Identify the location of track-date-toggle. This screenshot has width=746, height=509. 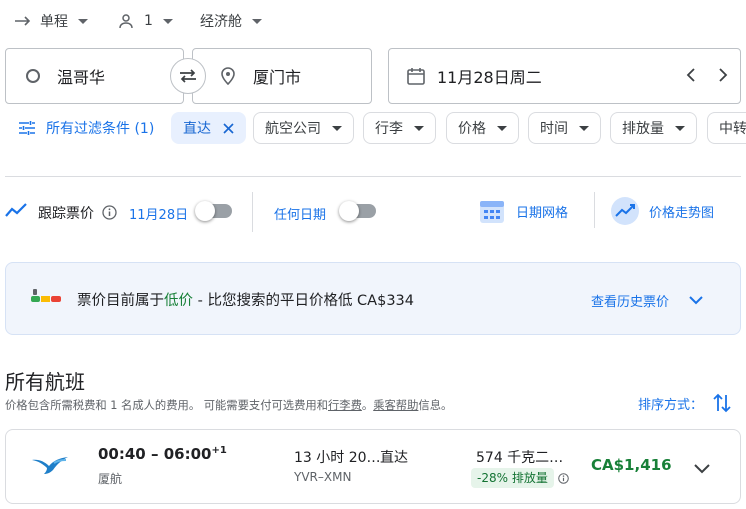
(213, 211).